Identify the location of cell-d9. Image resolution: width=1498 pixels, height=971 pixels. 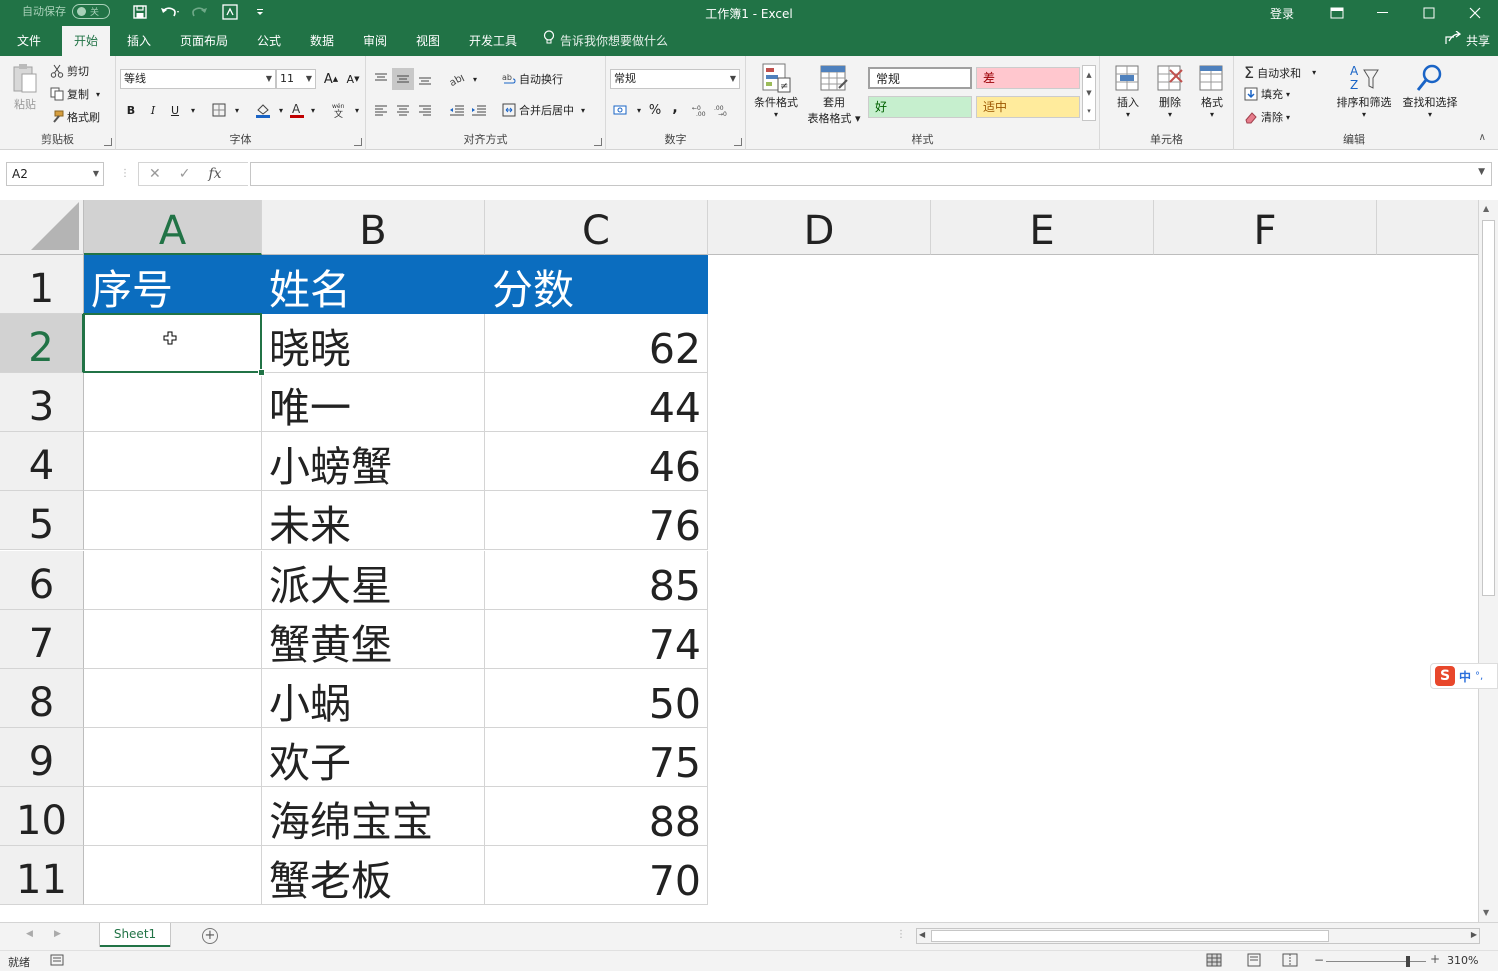
(819, 757).